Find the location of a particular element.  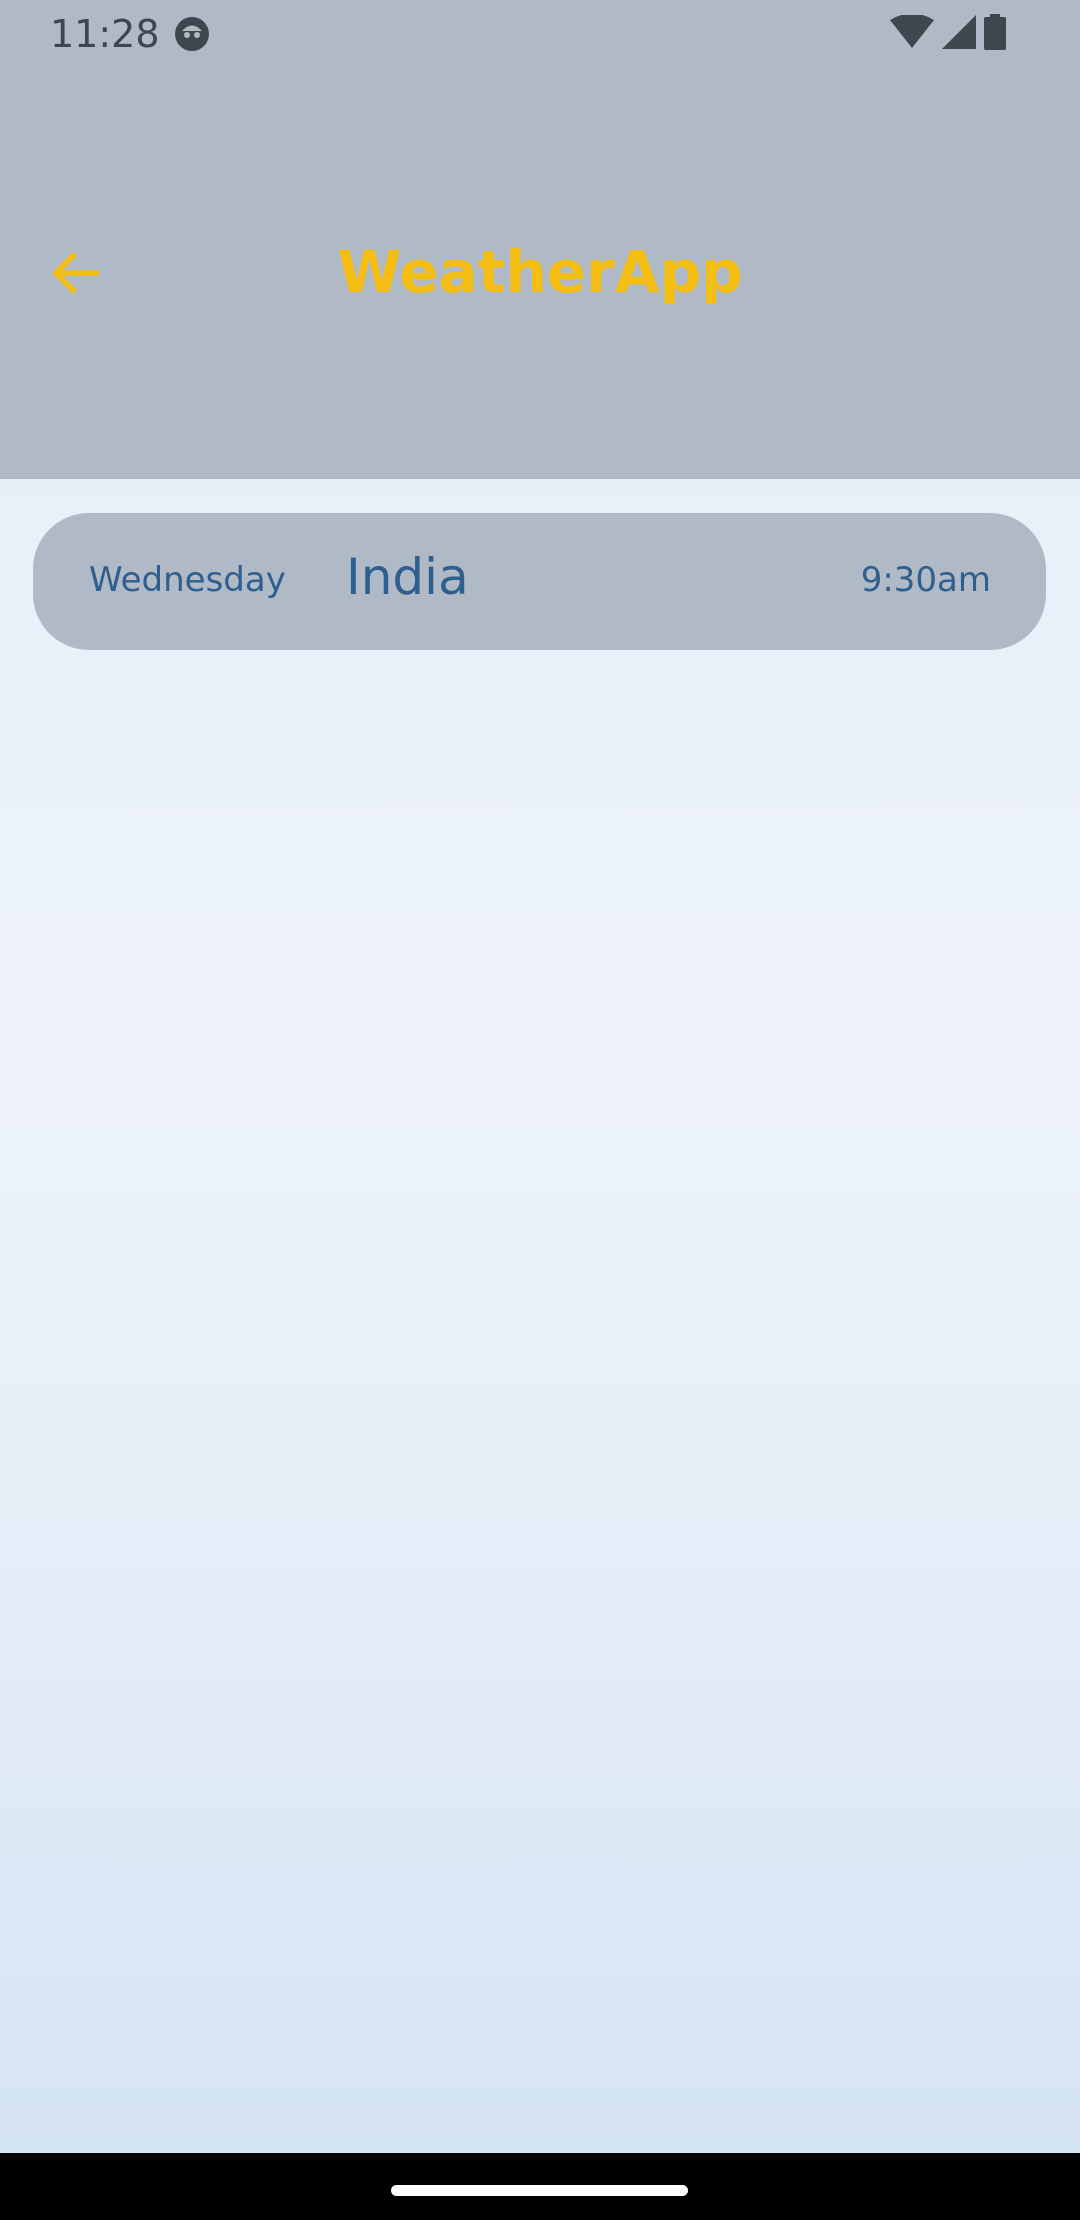

wifi-icon is located at coordinates (912, 33).